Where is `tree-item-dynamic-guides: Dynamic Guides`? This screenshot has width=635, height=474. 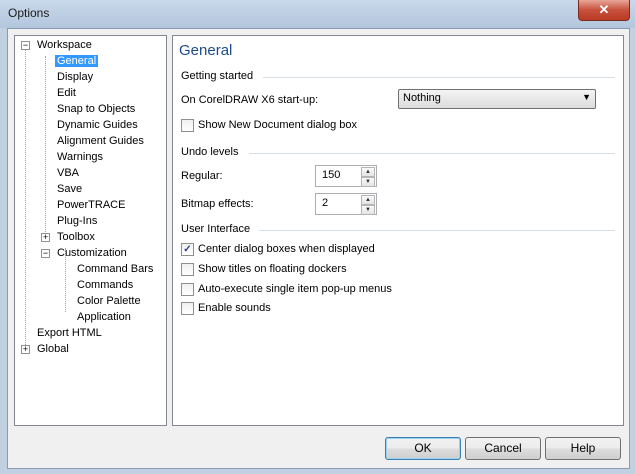
tree-item-dynamic-guides: Dynamic Guides is located at coordinates (97, 125).